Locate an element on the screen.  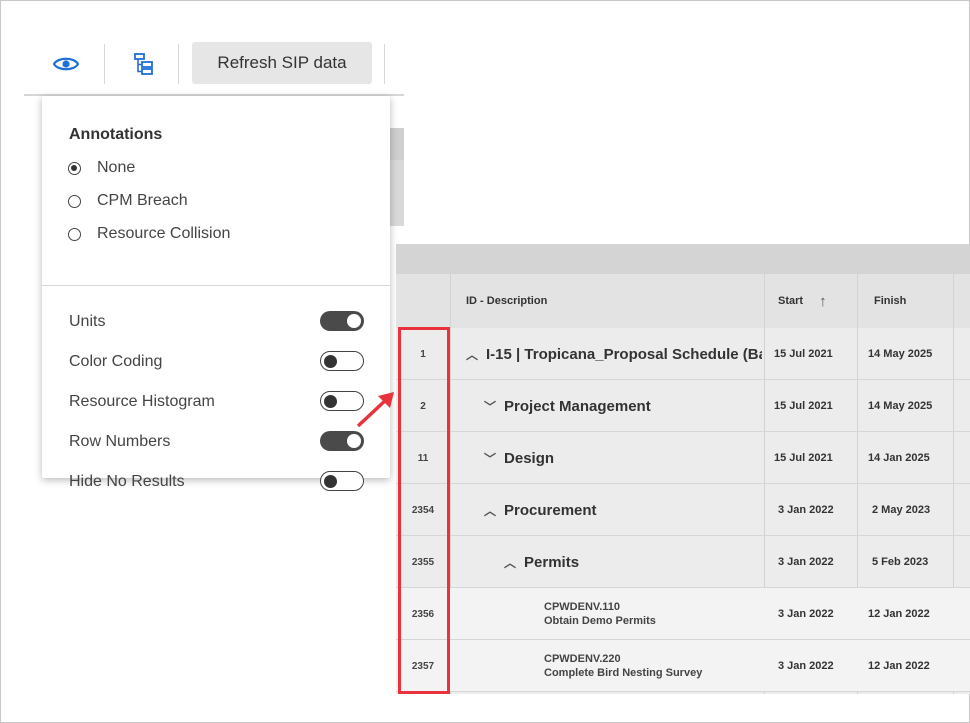
annotations-heading: Annotations is located at coordinates (116, 134).